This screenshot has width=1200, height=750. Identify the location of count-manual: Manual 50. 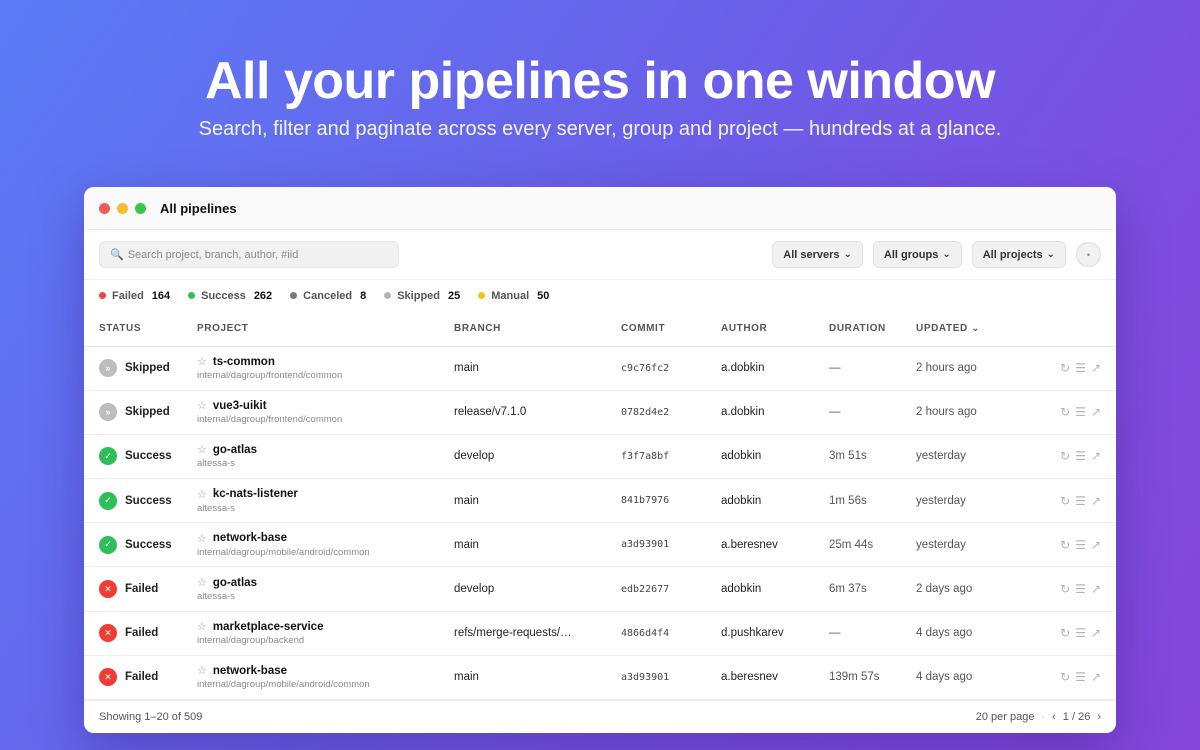
(513, 296).